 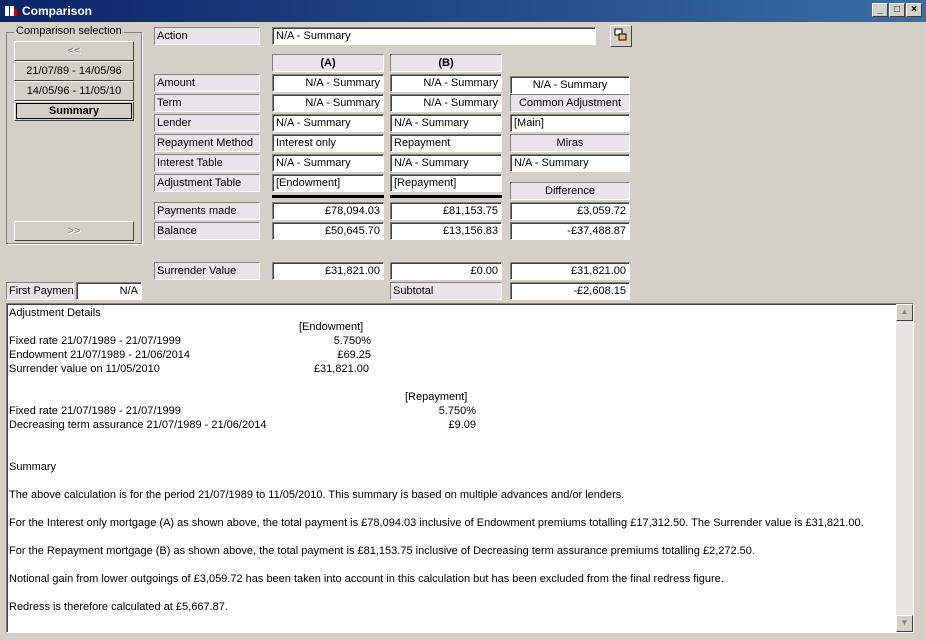 I want to click on surrender-value-diff-field: £31,821.00, so click(x=570, y=271).